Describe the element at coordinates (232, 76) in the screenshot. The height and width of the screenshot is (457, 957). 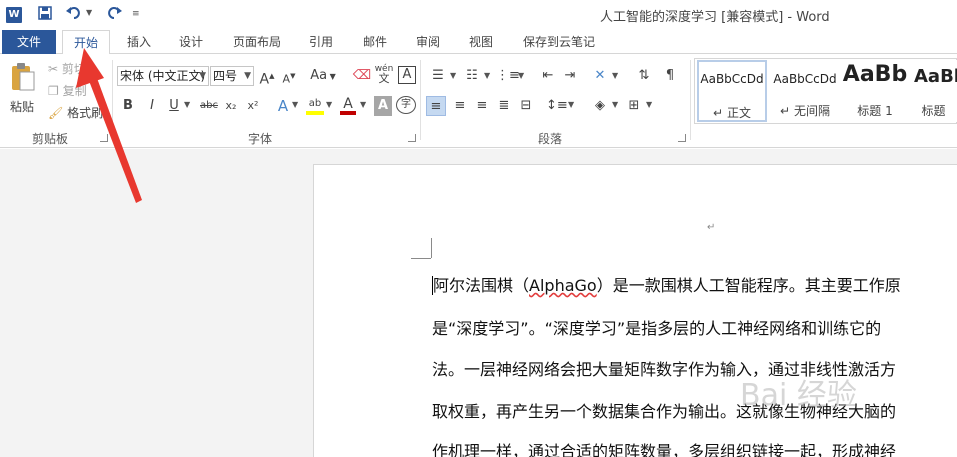
I see `font-size-combo: 四号 ▼` at that location.